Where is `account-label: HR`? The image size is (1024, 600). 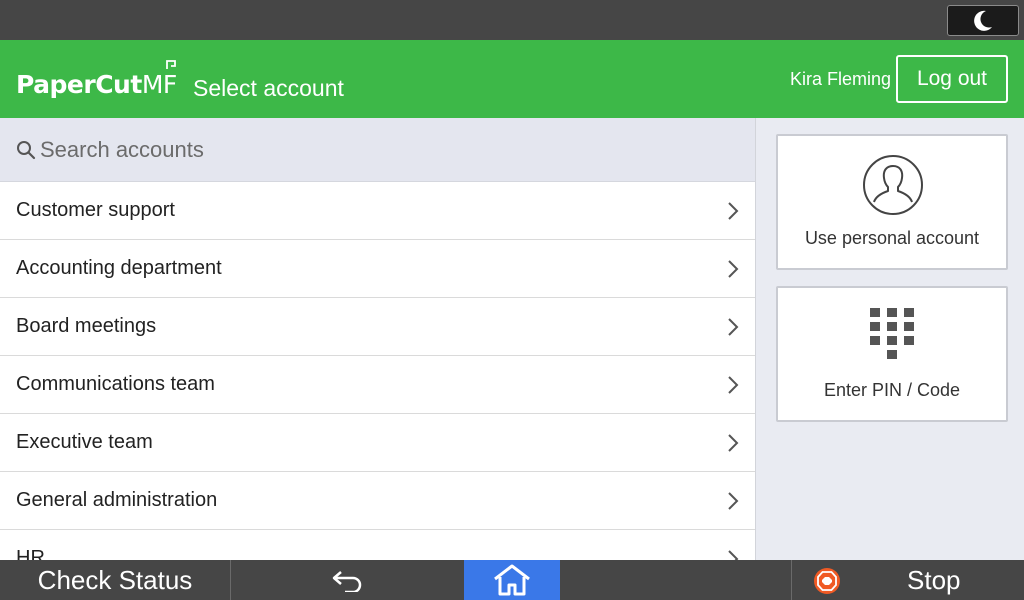
account-label: HR is located at coordinates (30, 553).